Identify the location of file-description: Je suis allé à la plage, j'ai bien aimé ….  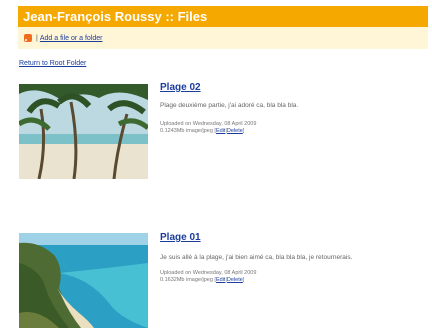
(256, 257).